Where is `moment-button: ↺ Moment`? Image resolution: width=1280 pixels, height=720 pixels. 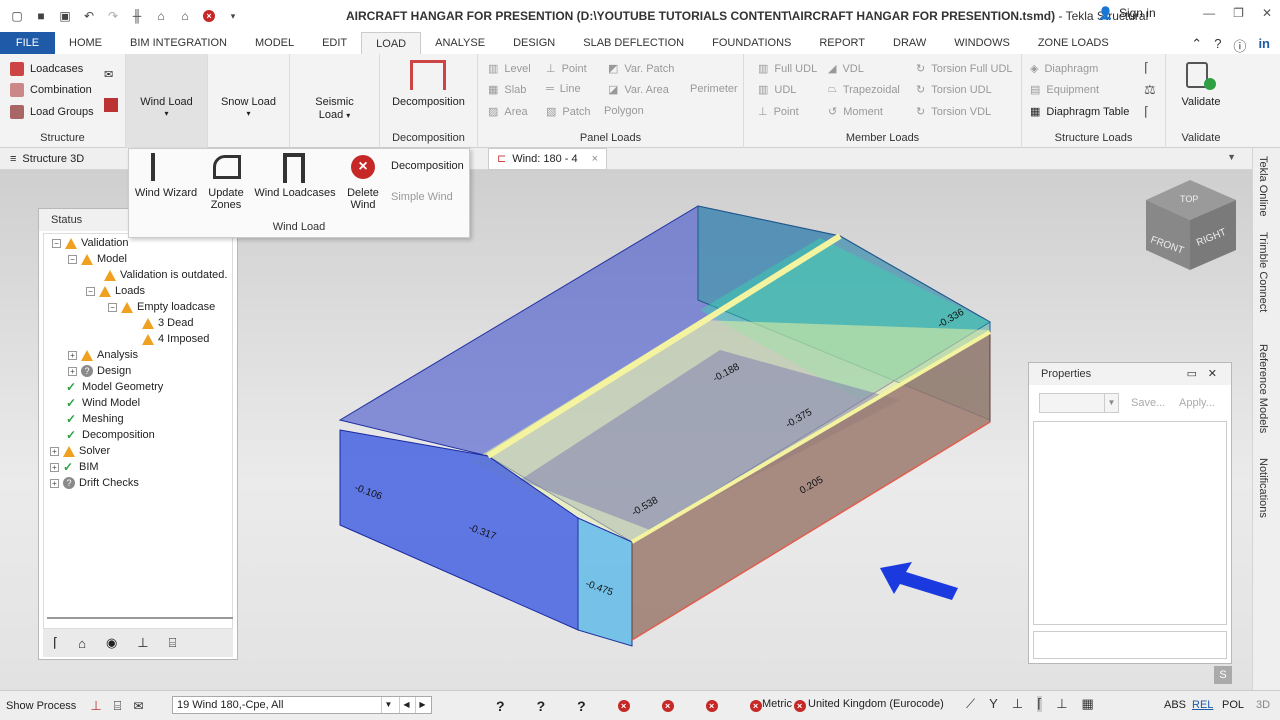
moment-button: ↺ Moment is located at coordinates (855, 112).